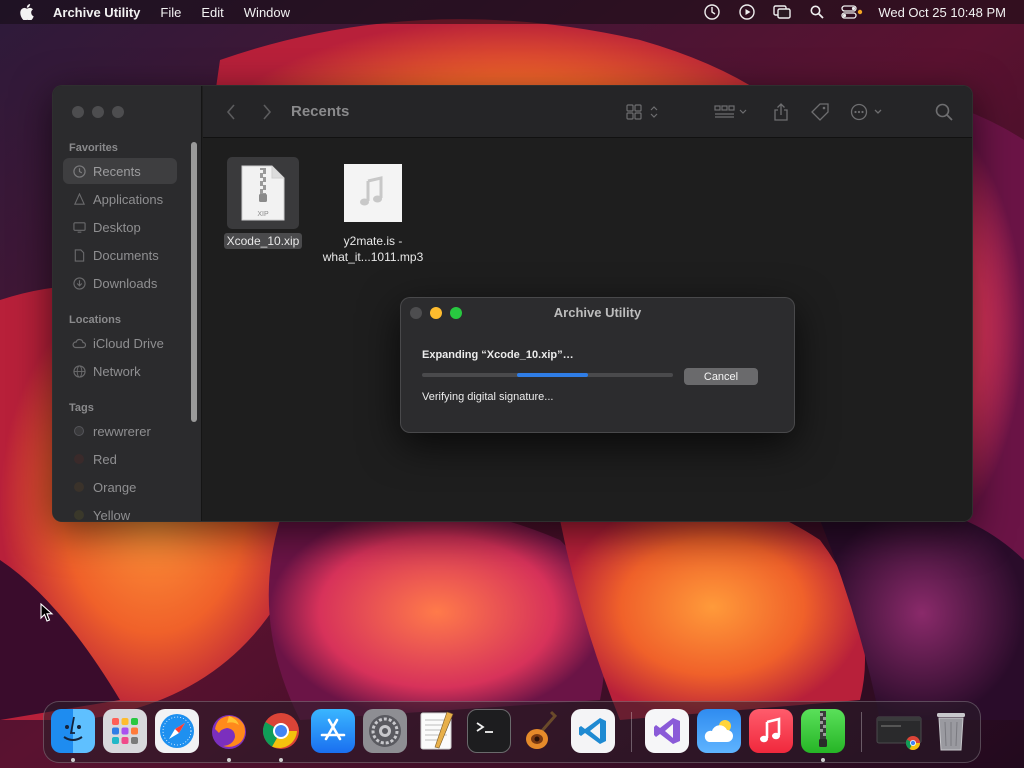  I want to click on group-by-icon, so click(732, 112).